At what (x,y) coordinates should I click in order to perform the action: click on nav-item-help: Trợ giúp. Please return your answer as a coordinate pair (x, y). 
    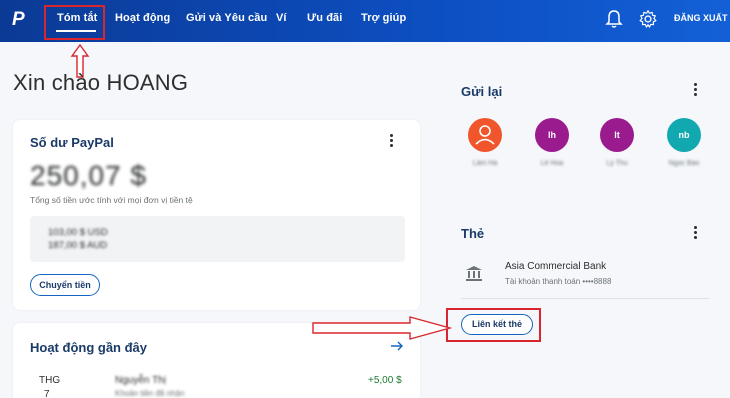
    Looking at the image, I should click on (383, 18).